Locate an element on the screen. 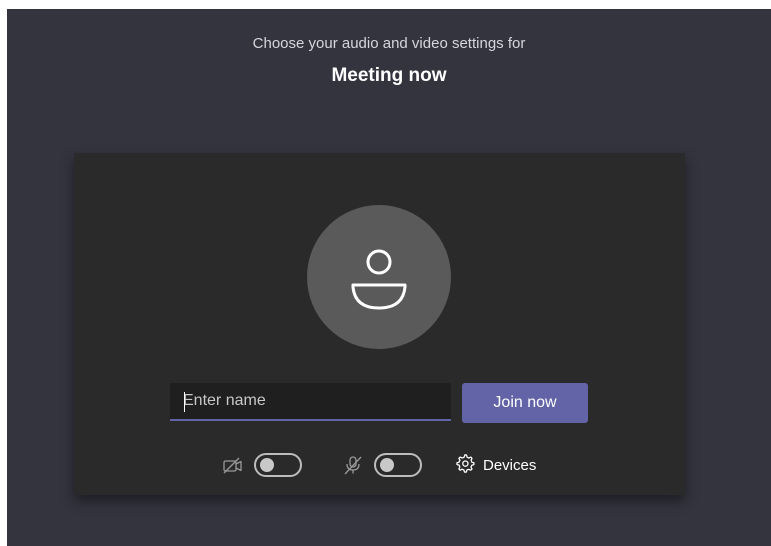  microphone-toggle-knob is located at coordinates (387, 465).